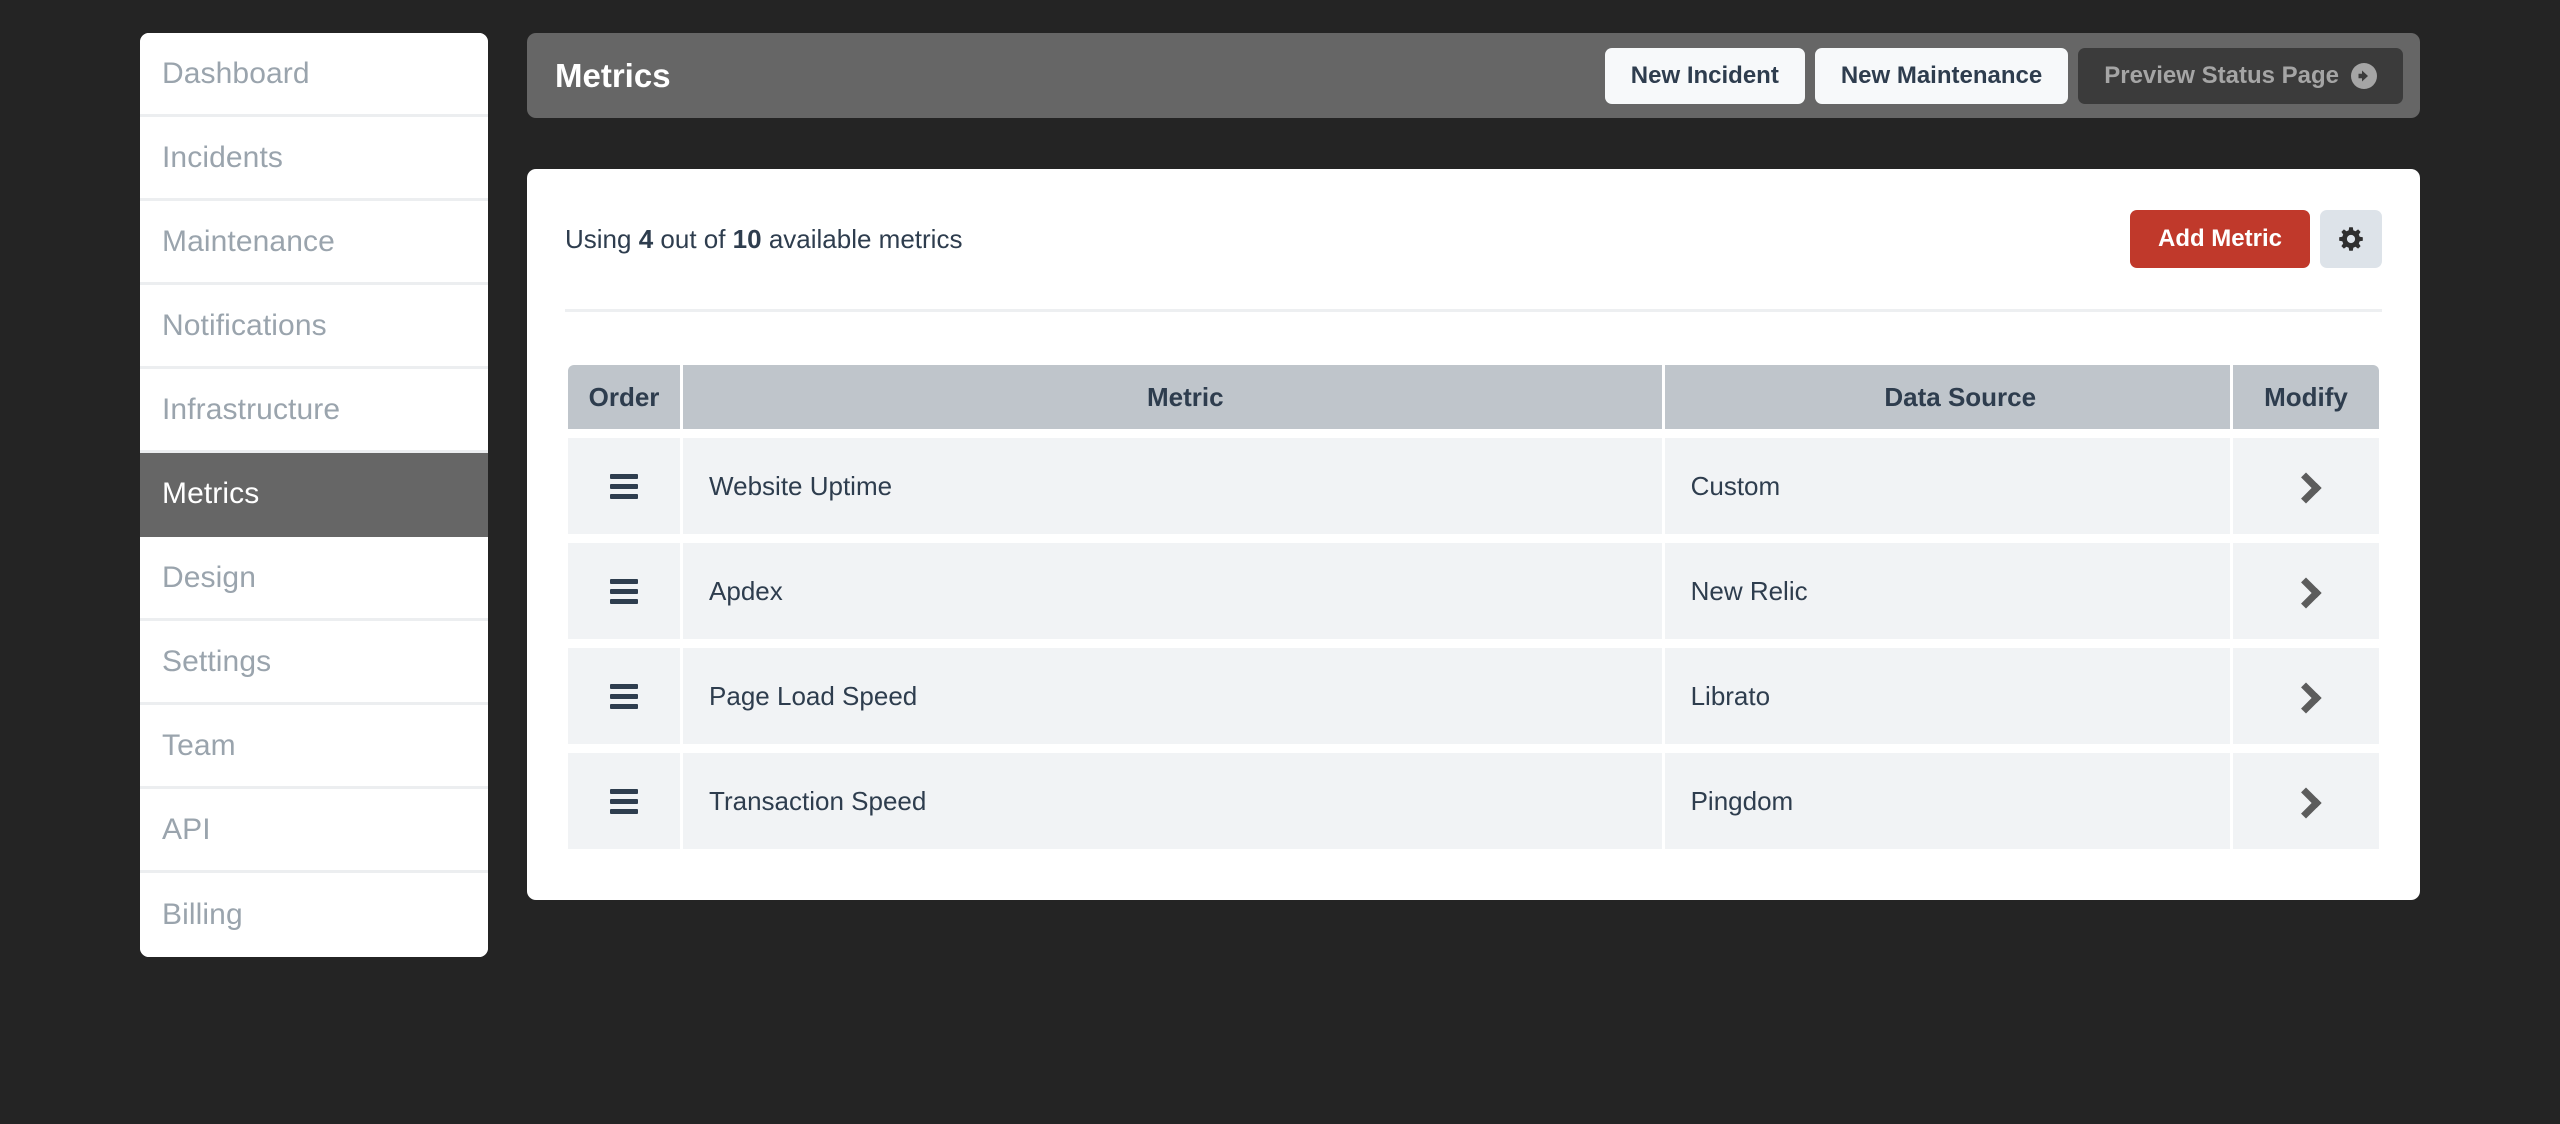 This screenshot has width=2560, height=1124. I want to click on column-header-modify: Modify, so click(2305, 397).